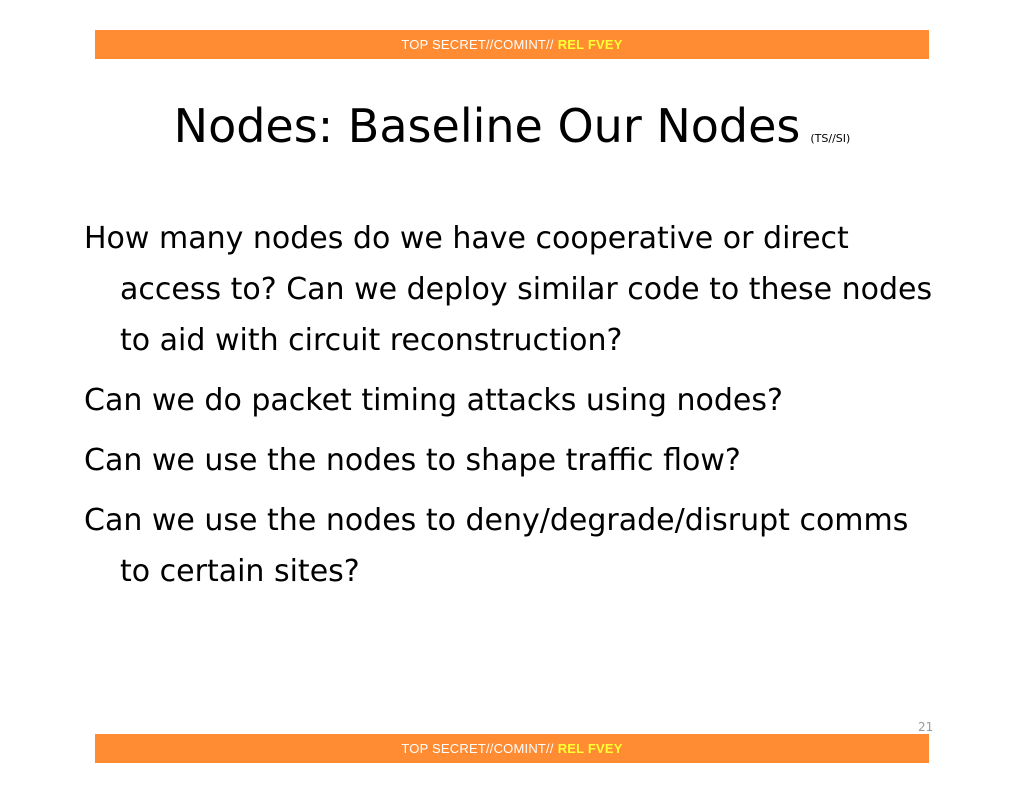  Describe the element at coordinates (830, 138) in the screenshot. I see `title-classification-marking: (TS//SI)` at that location.